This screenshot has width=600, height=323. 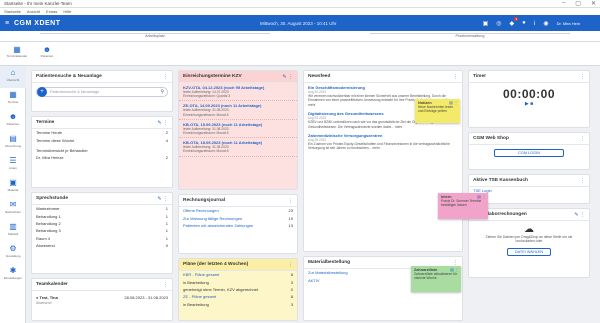 I want to click on avatar-icon: ◉, so click(x=545, y=23).